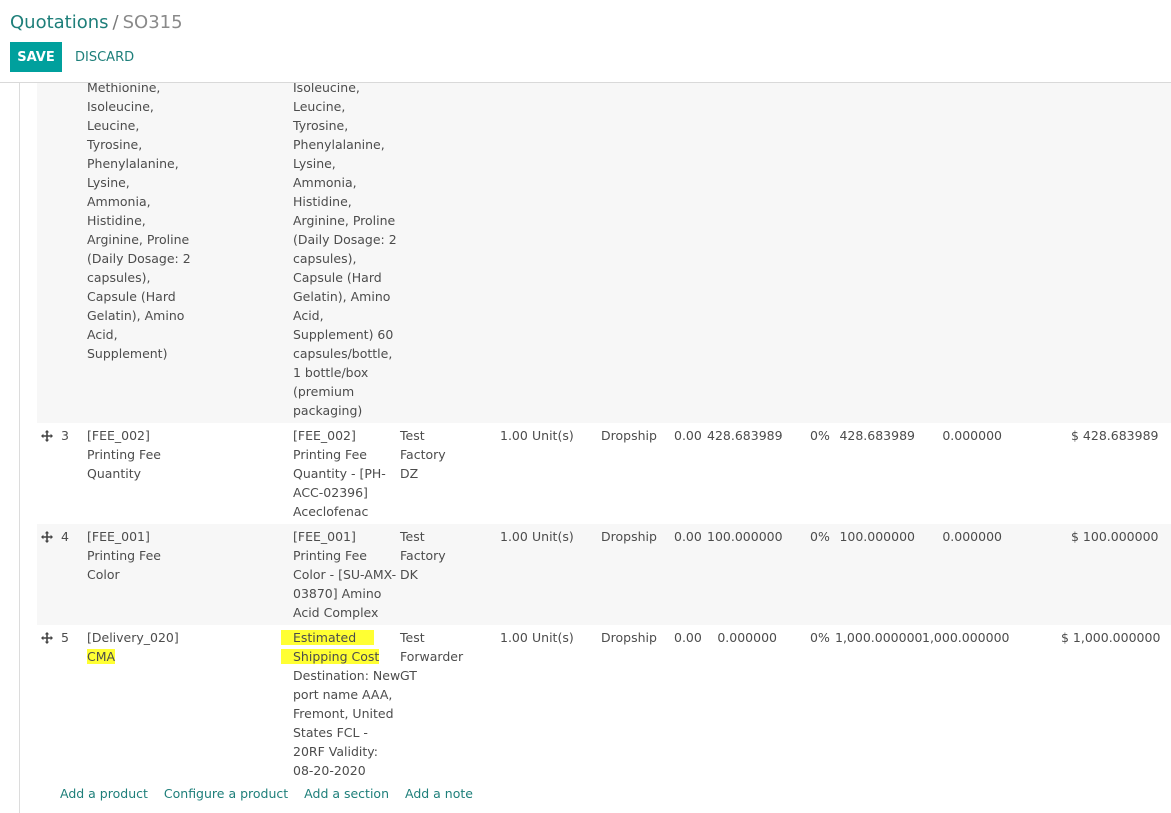 The image size is (1171, 813). I want to click on product-cell: [Delivery_020] CMA, so click(133, 647).